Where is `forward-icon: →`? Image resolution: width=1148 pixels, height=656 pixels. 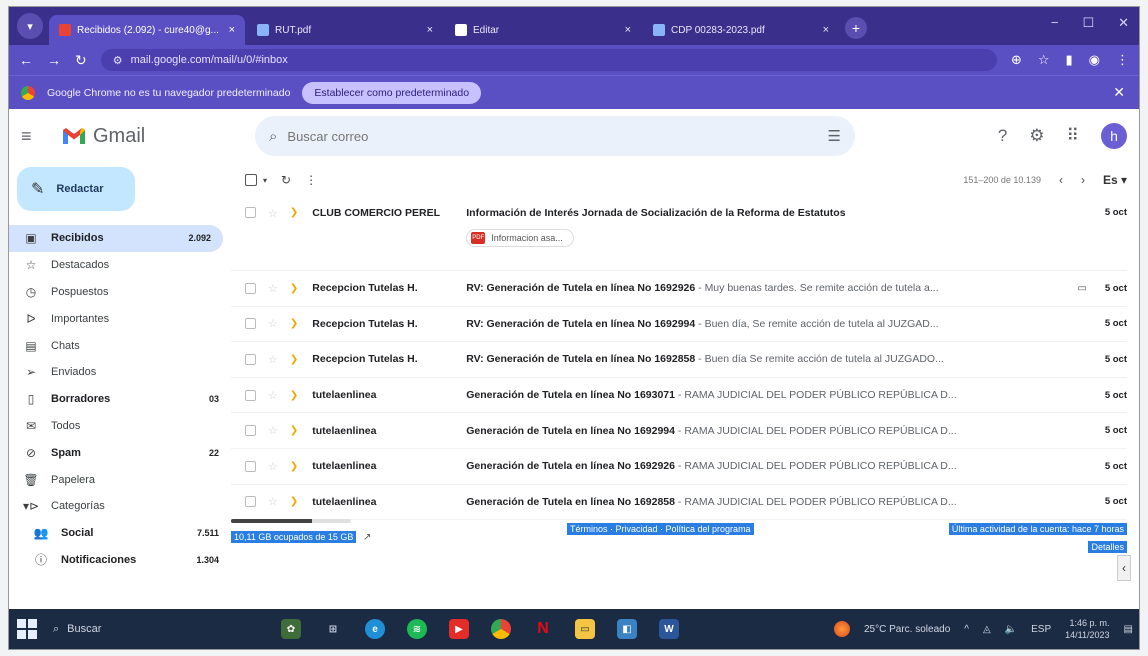
forward-icon: → is located at coordinates (54, 60).